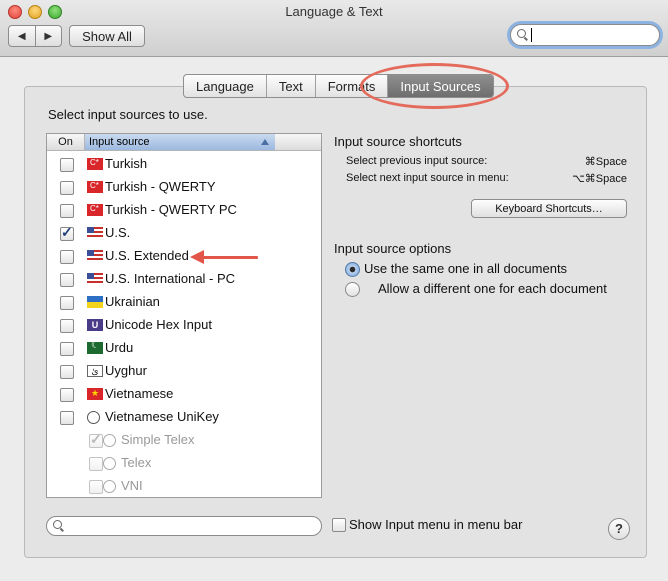  I want to click on source-label: U.S. Extended, so click(147, 255).